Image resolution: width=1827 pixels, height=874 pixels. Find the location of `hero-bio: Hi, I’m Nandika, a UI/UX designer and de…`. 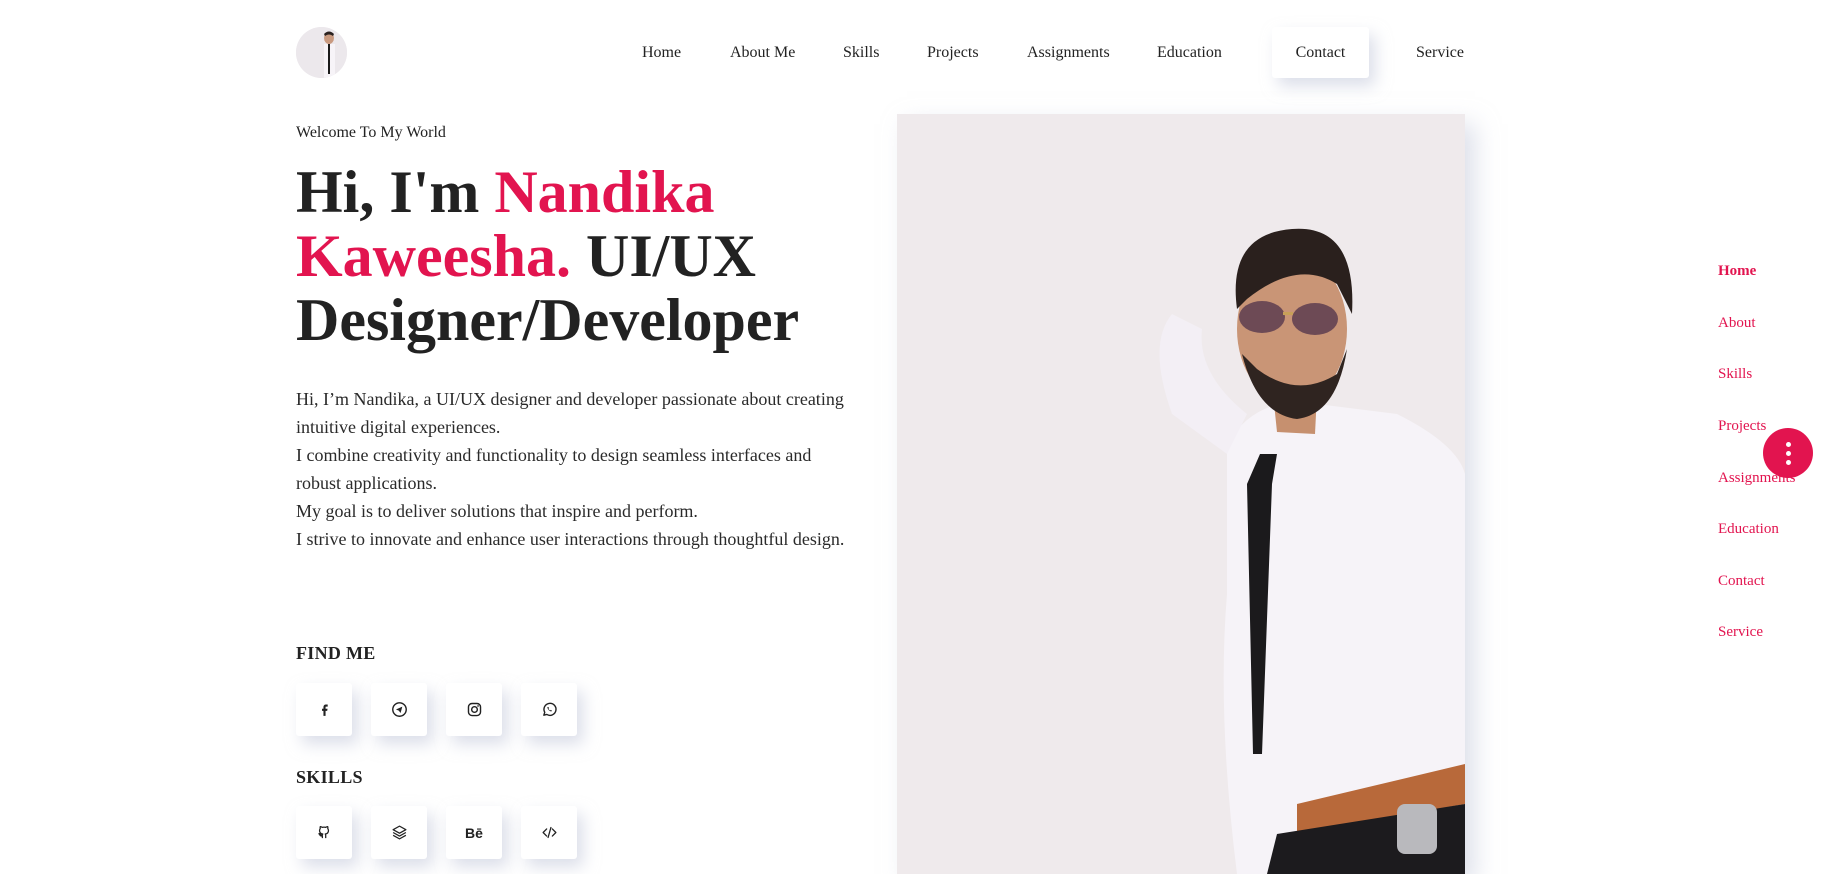

hero-bio: Hi, I’m Nandika, a UI/UX designer and de… is located at coordinates (576, 469).